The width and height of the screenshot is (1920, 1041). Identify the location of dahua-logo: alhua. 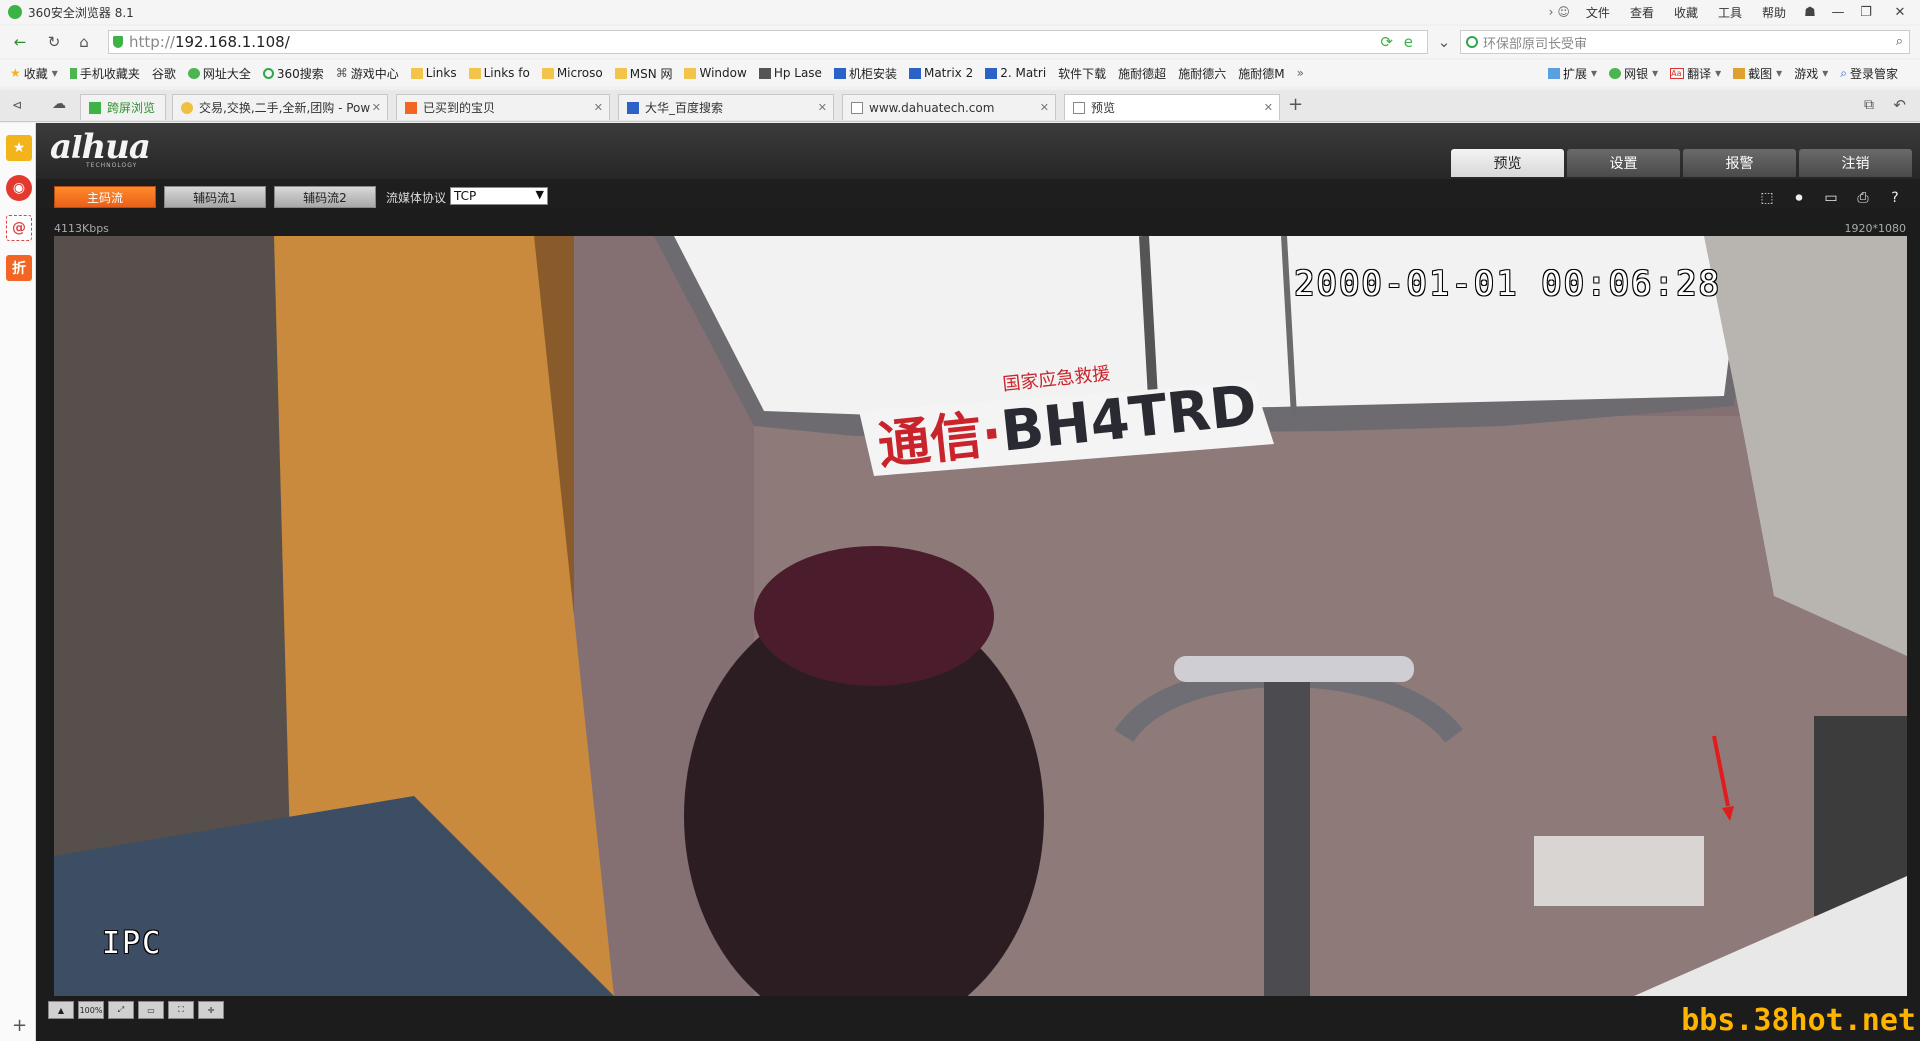
(100, 147).